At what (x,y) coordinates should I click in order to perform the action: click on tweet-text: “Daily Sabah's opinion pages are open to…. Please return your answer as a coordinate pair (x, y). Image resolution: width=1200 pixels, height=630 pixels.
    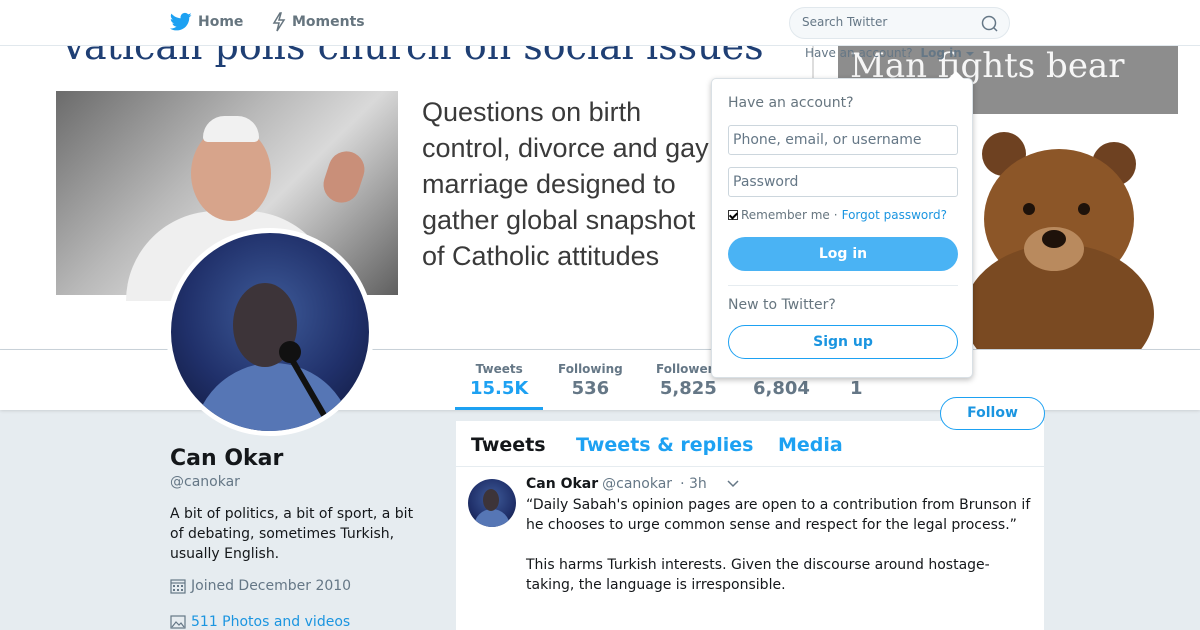
    Looking at the image, I should click on (781, 545).